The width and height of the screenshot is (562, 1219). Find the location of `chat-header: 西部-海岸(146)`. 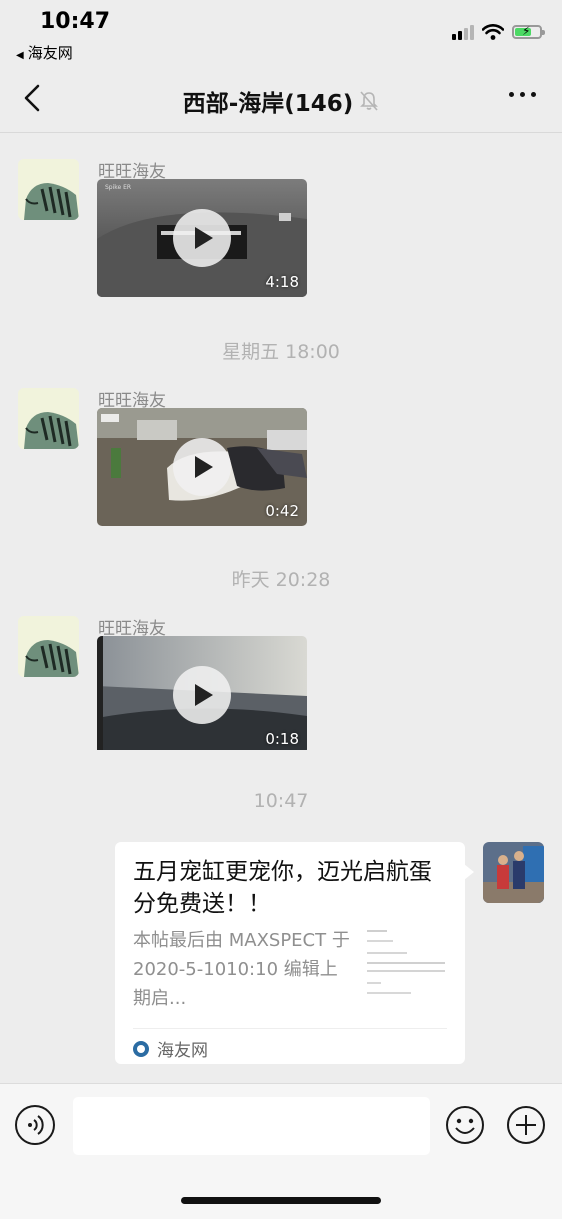

chat-header: 西部-海岸(146) is located at coordinates (281, 98).